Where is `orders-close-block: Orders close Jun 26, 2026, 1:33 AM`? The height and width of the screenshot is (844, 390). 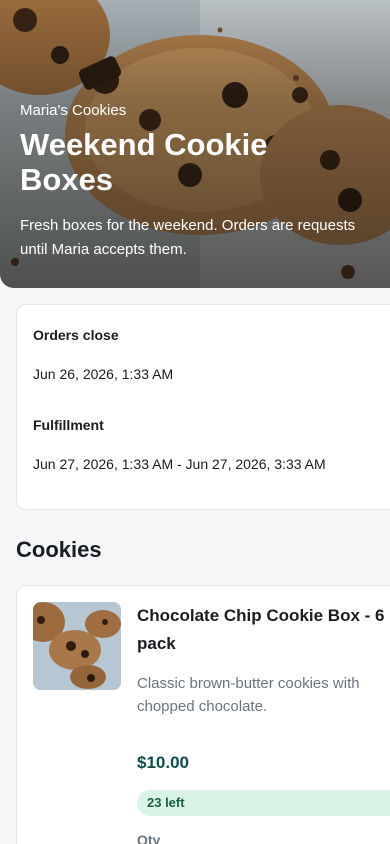
orders-close-block: Orders close Jun 26, 2026, 1:33 AM is located at coordinates (211, 354).